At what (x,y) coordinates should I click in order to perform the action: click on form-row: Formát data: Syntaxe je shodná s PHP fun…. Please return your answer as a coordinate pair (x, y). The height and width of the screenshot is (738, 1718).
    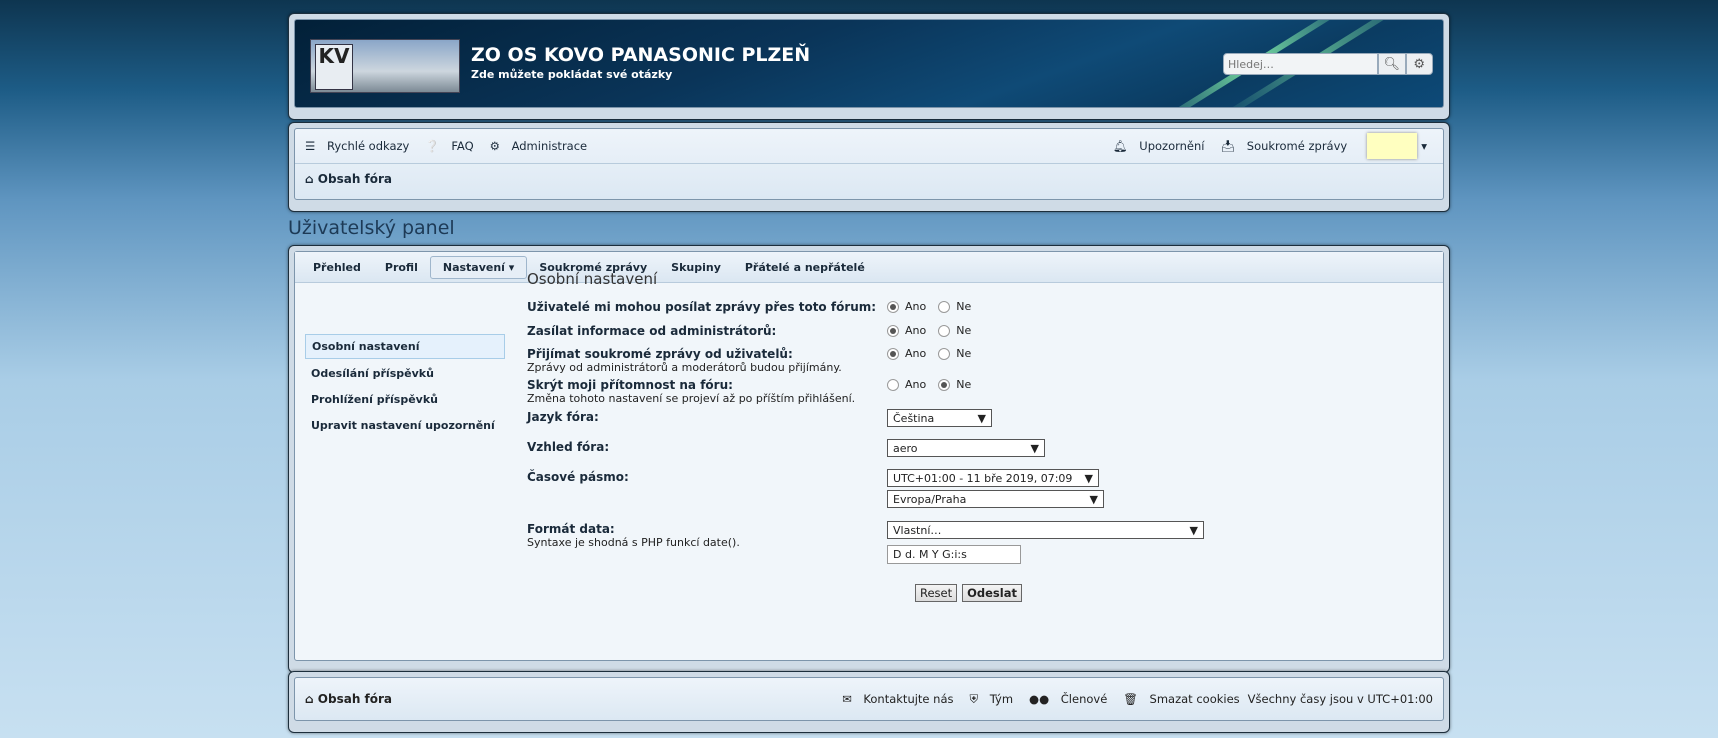
    Looking at the image, I should click on (980, 552).